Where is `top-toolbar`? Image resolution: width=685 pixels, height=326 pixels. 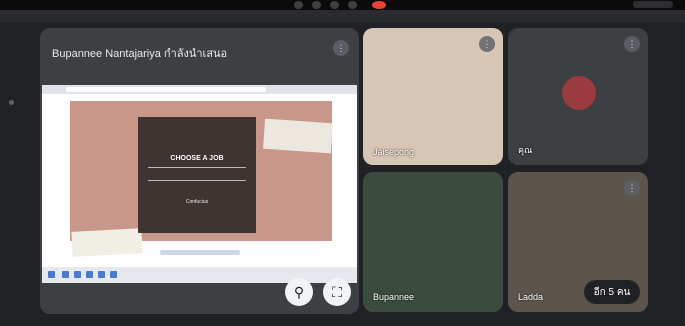 top-toolbar is located at coordinates (342, 5).